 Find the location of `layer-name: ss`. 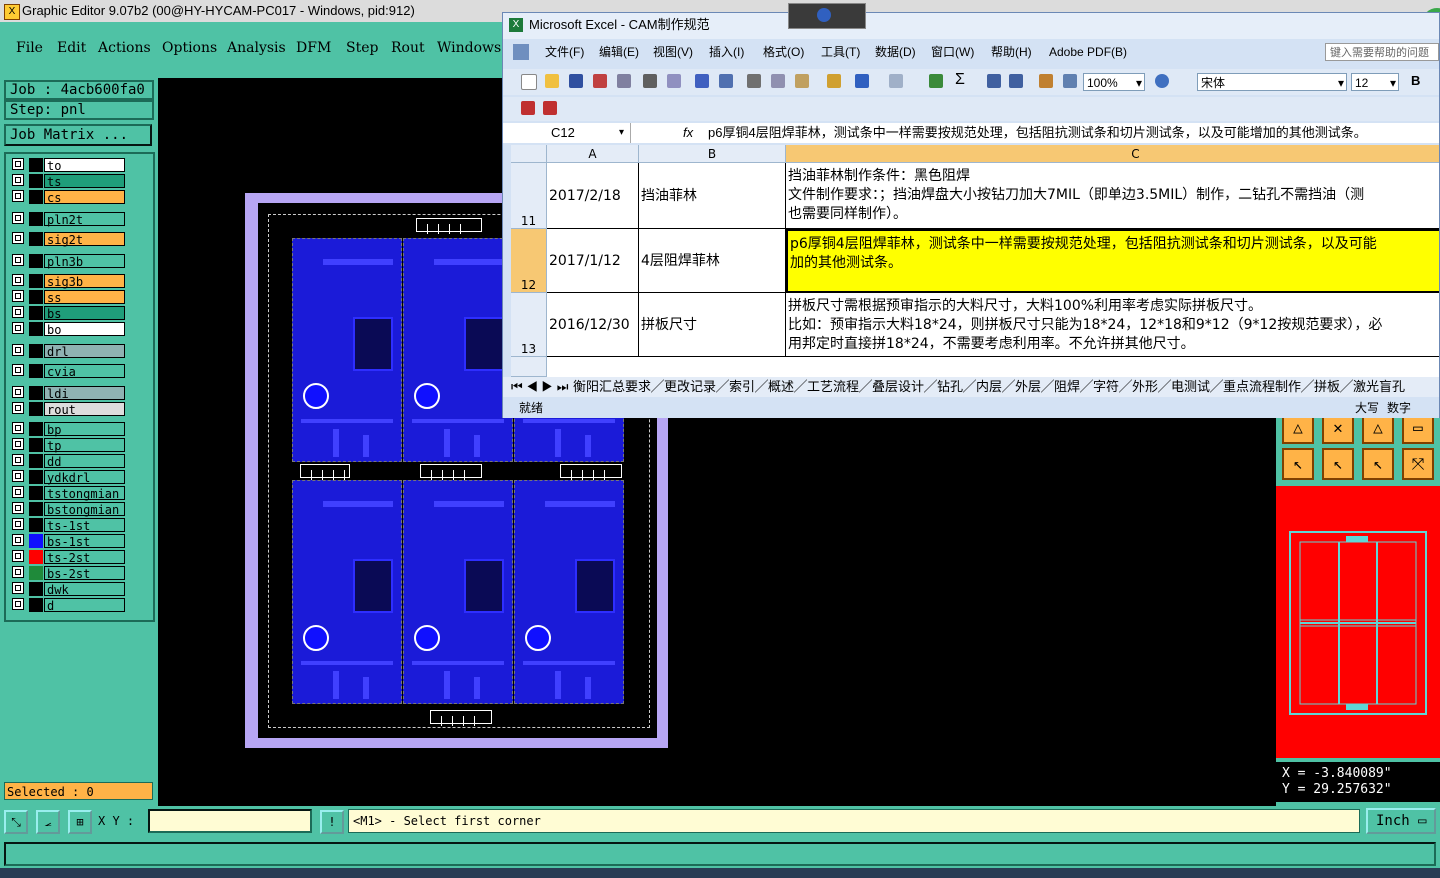

layer-name: ss is located at coordinates (84, 297).